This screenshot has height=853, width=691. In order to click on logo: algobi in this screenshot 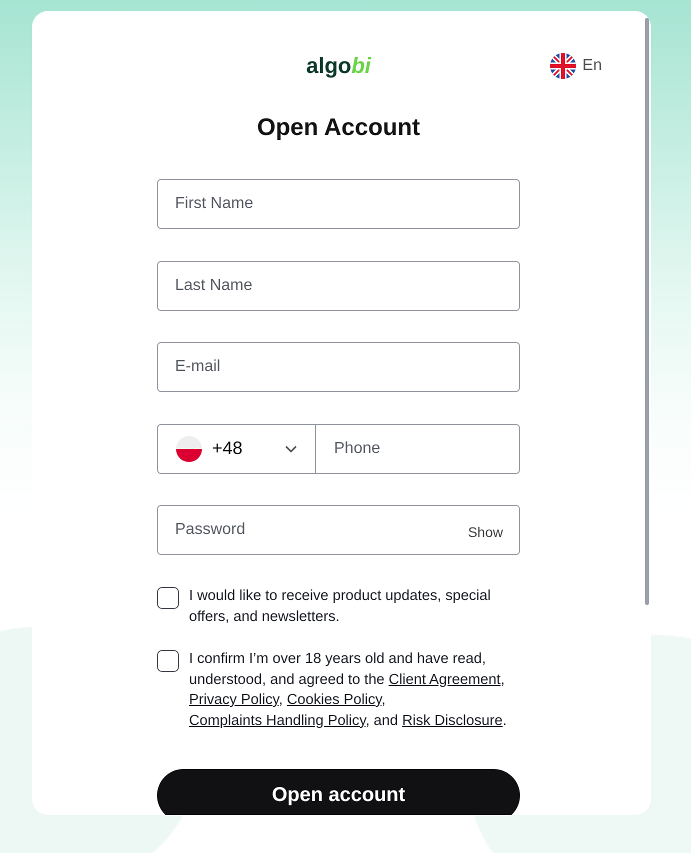, I will do `click(338, 66)`.